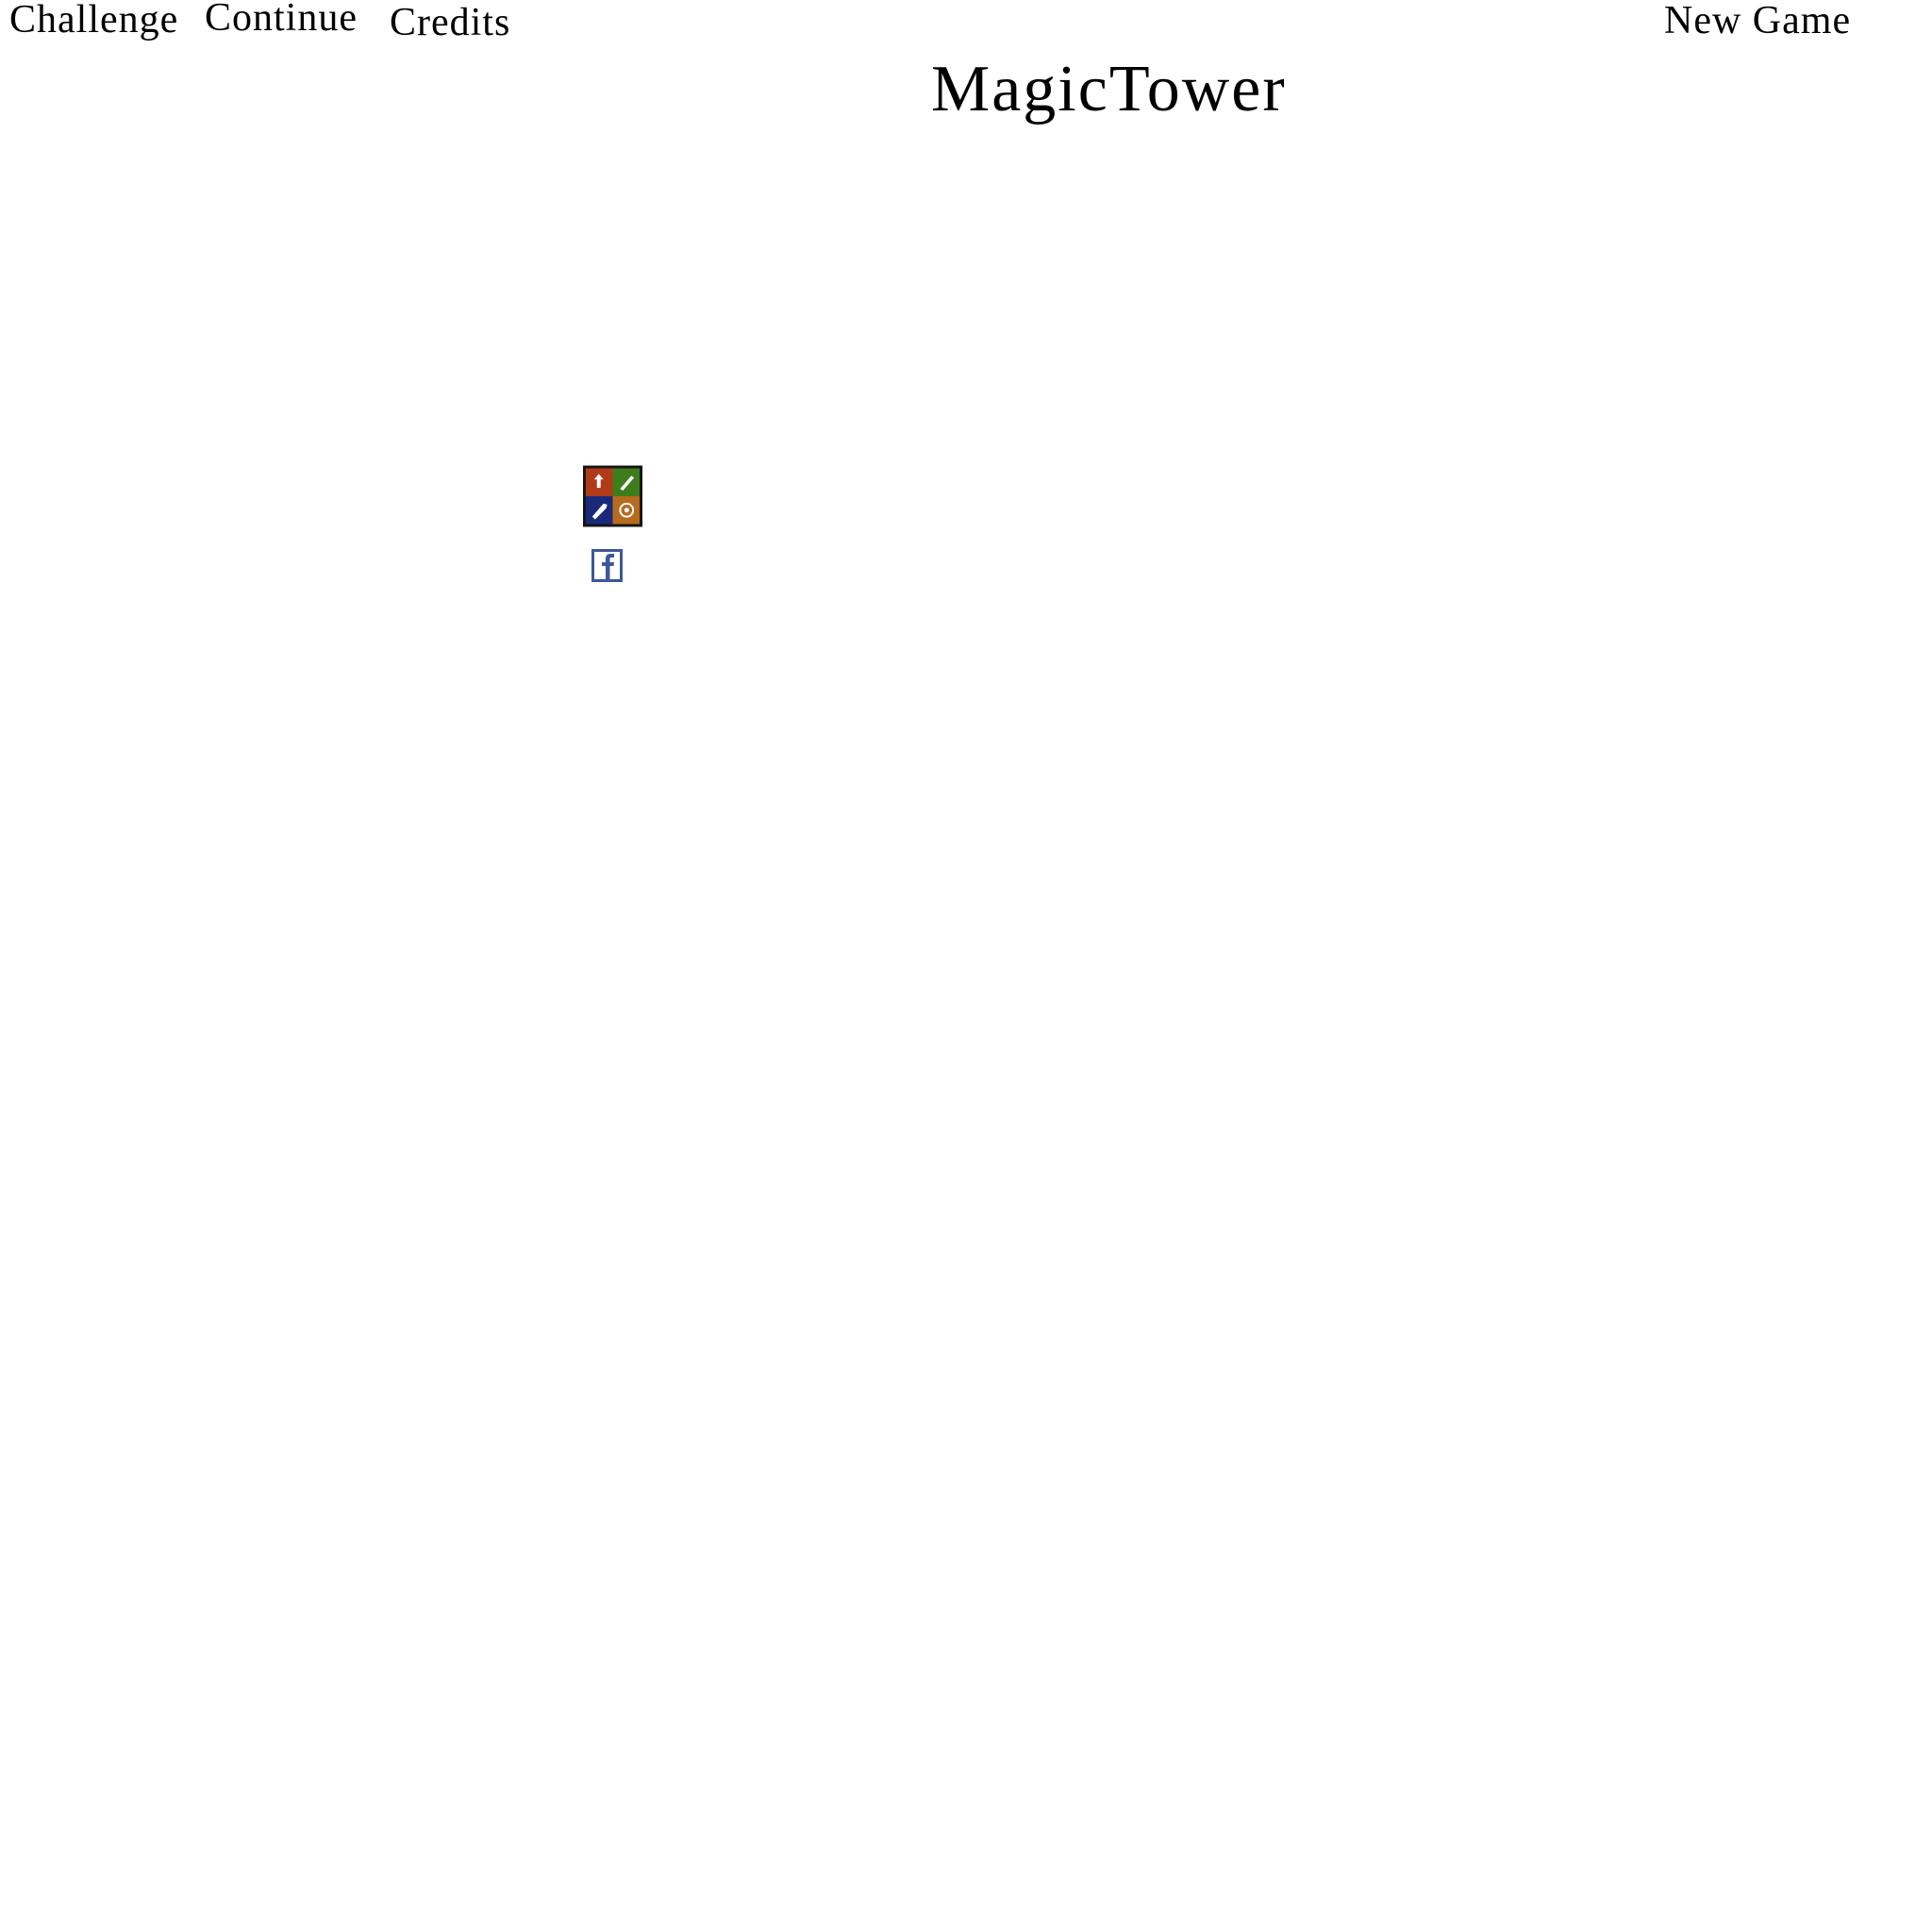  What do you see at coordinates (607, 566) in the screenshot?
I see `facebook-icon` at bounding box center [607, 566].